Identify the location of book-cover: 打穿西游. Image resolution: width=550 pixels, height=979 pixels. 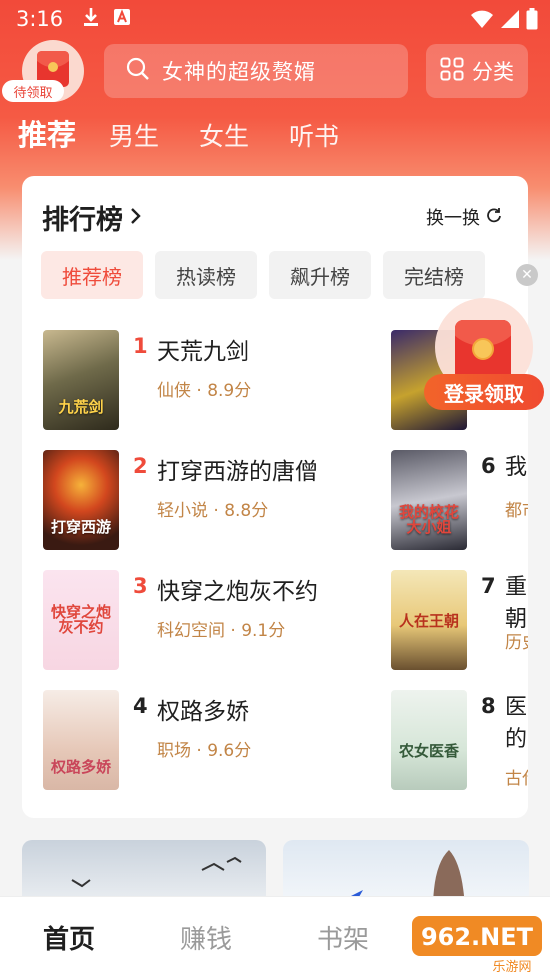
(81, 500).